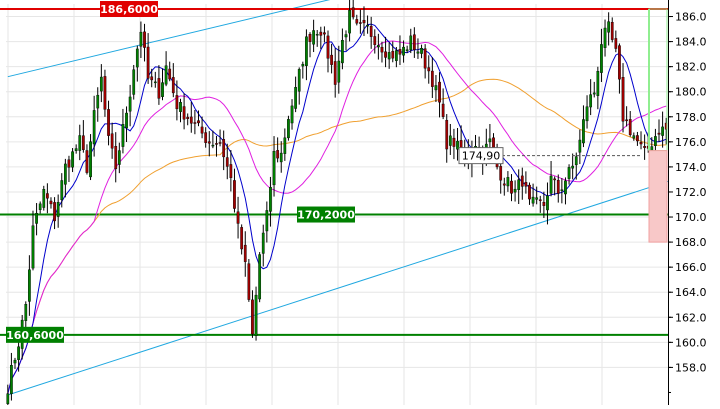  Describe the element at coordinates (691, 142) in the screenshot. I see `y-tick-label: 176.0` at that location.